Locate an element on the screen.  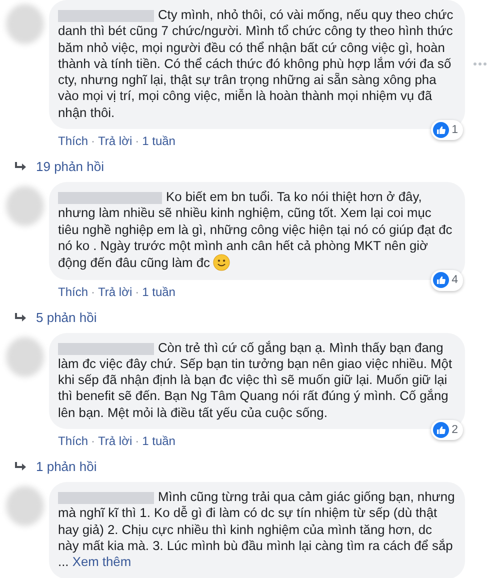
replies-link: 19 phản hồi is located at coordinates (70, 167).